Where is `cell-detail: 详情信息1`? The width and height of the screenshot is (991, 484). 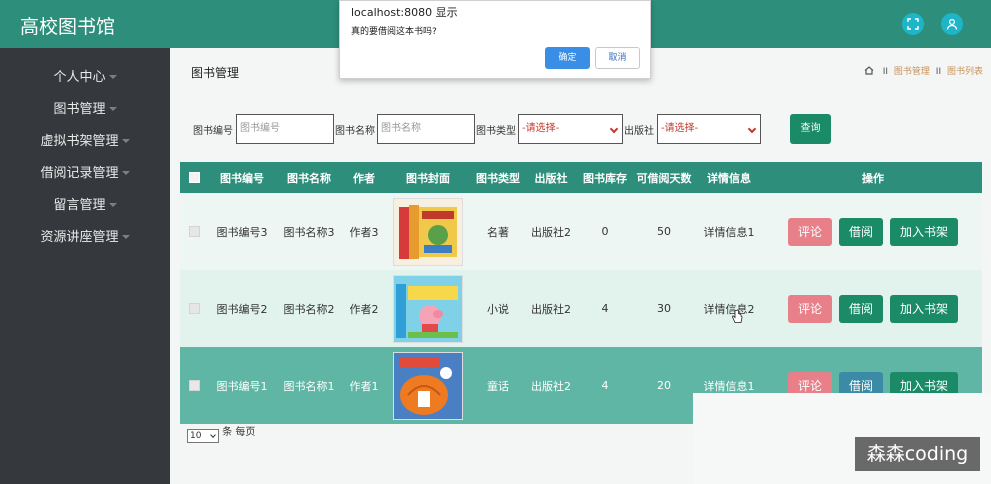 cell-detail: 详情信息1 is located at coordinates (729, 232).